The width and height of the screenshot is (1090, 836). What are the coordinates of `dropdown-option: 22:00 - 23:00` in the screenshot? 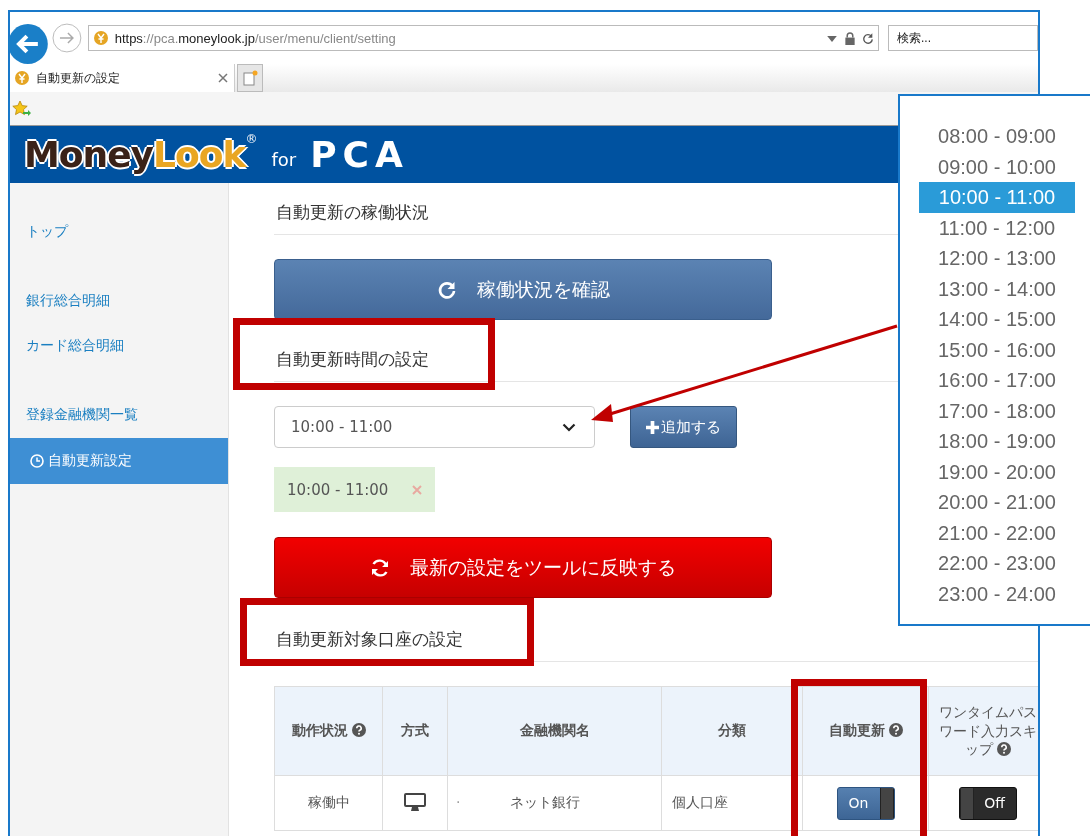 It's located at (997, 563).